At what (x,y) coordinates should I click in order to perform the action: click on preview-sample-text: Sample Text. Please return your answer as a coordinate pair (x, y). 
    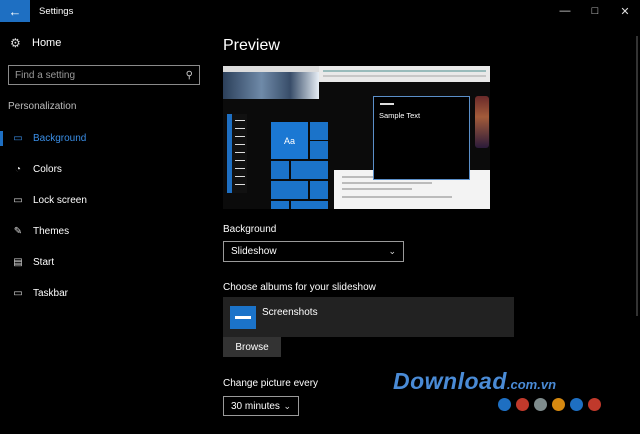
    Looking at the image, I should click on (400, 115).